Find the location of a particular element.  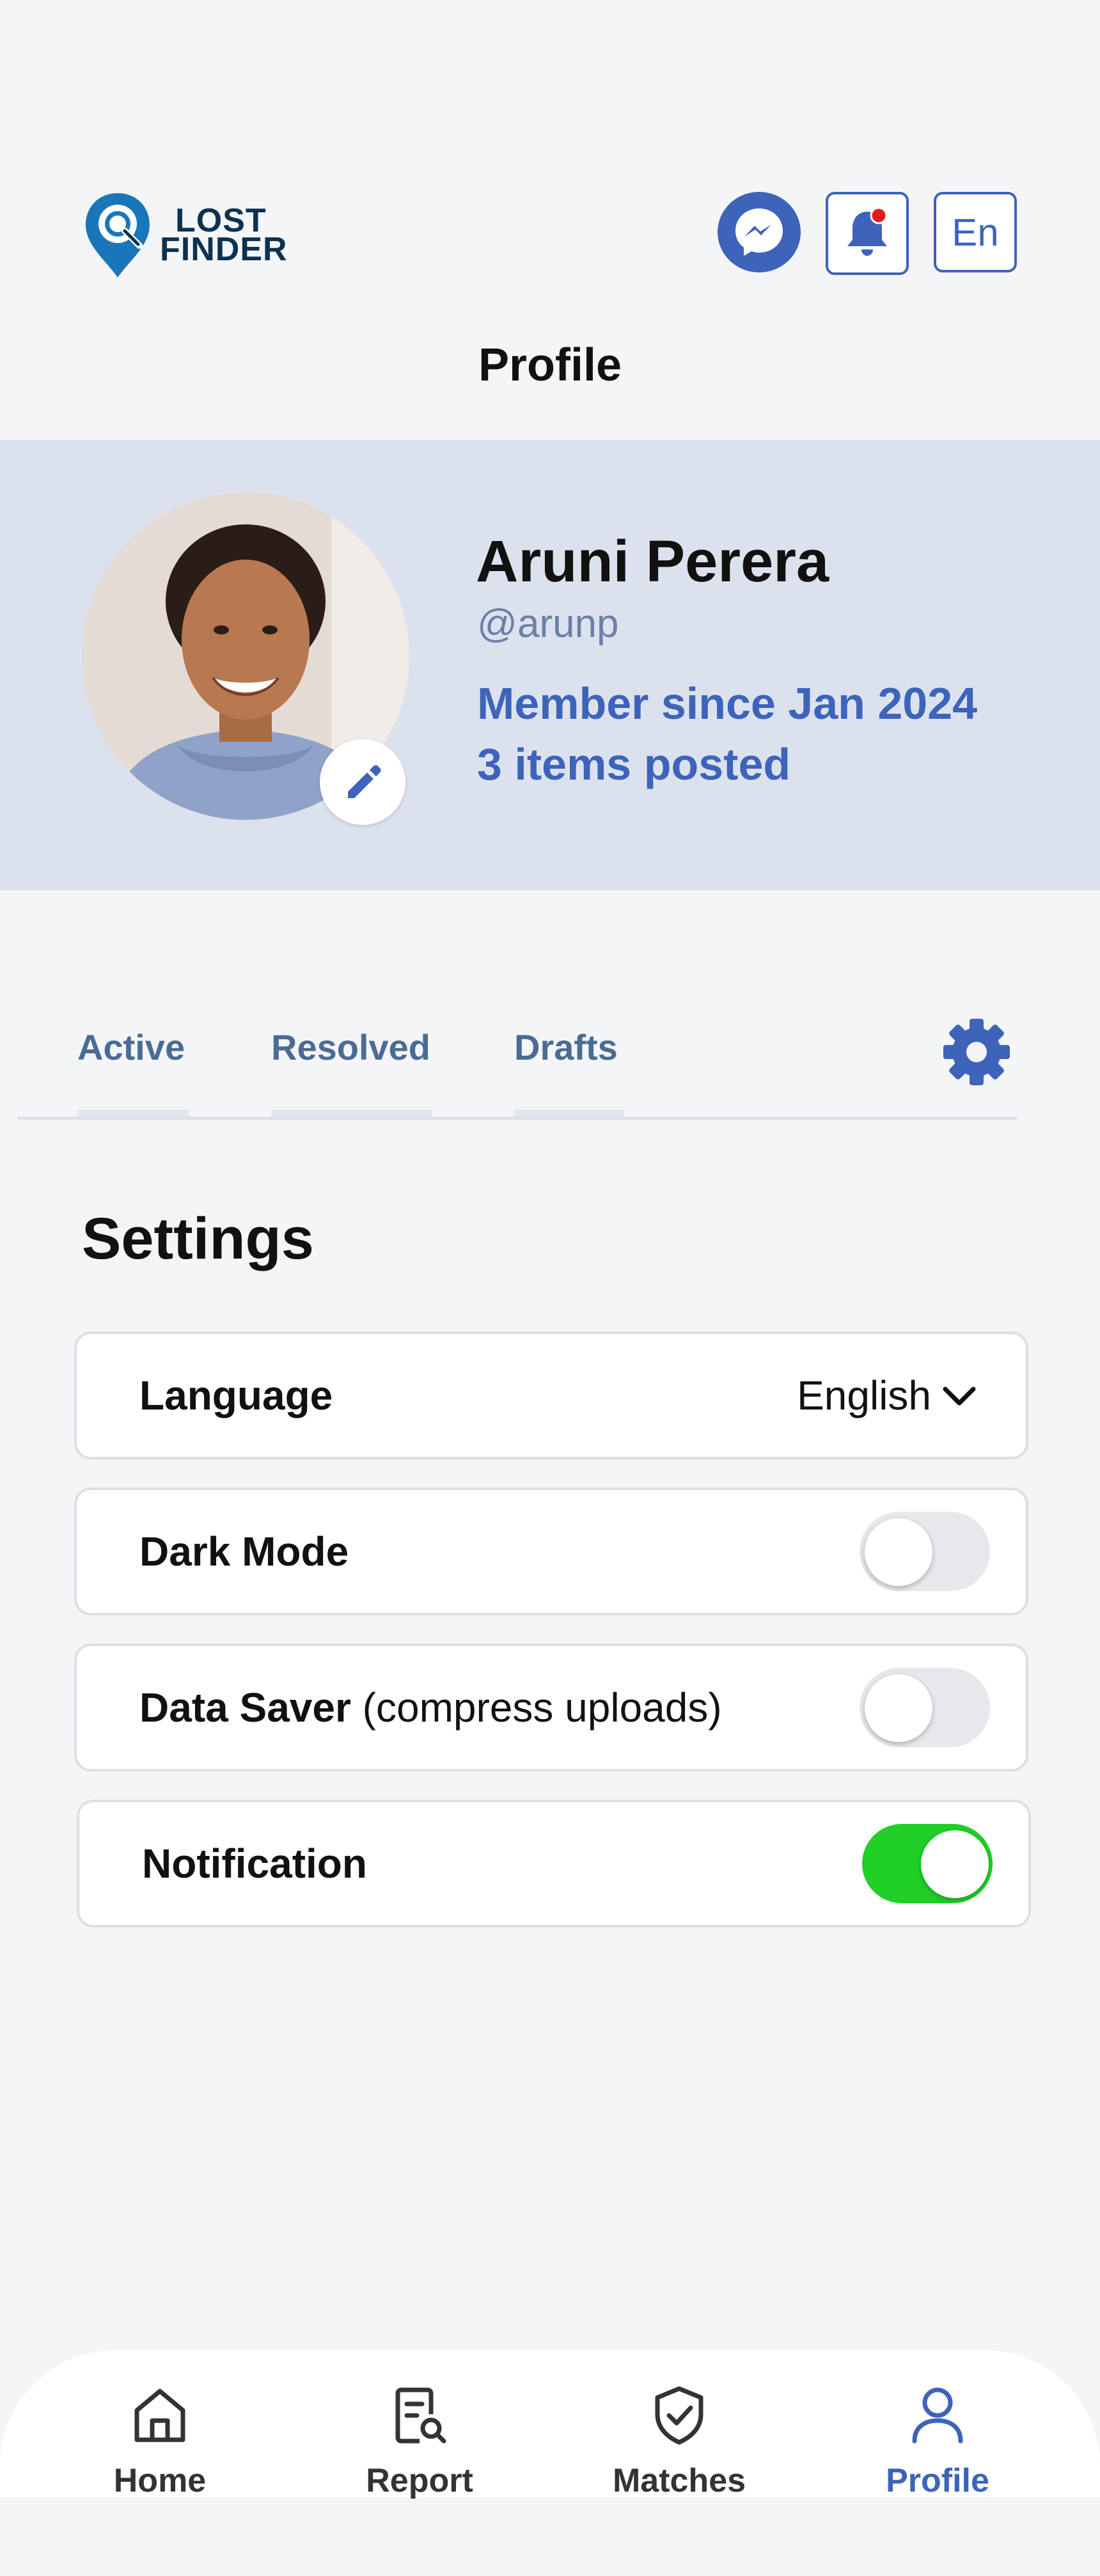

nav-profile-label: Profile is located at coordinates (938, 2480).